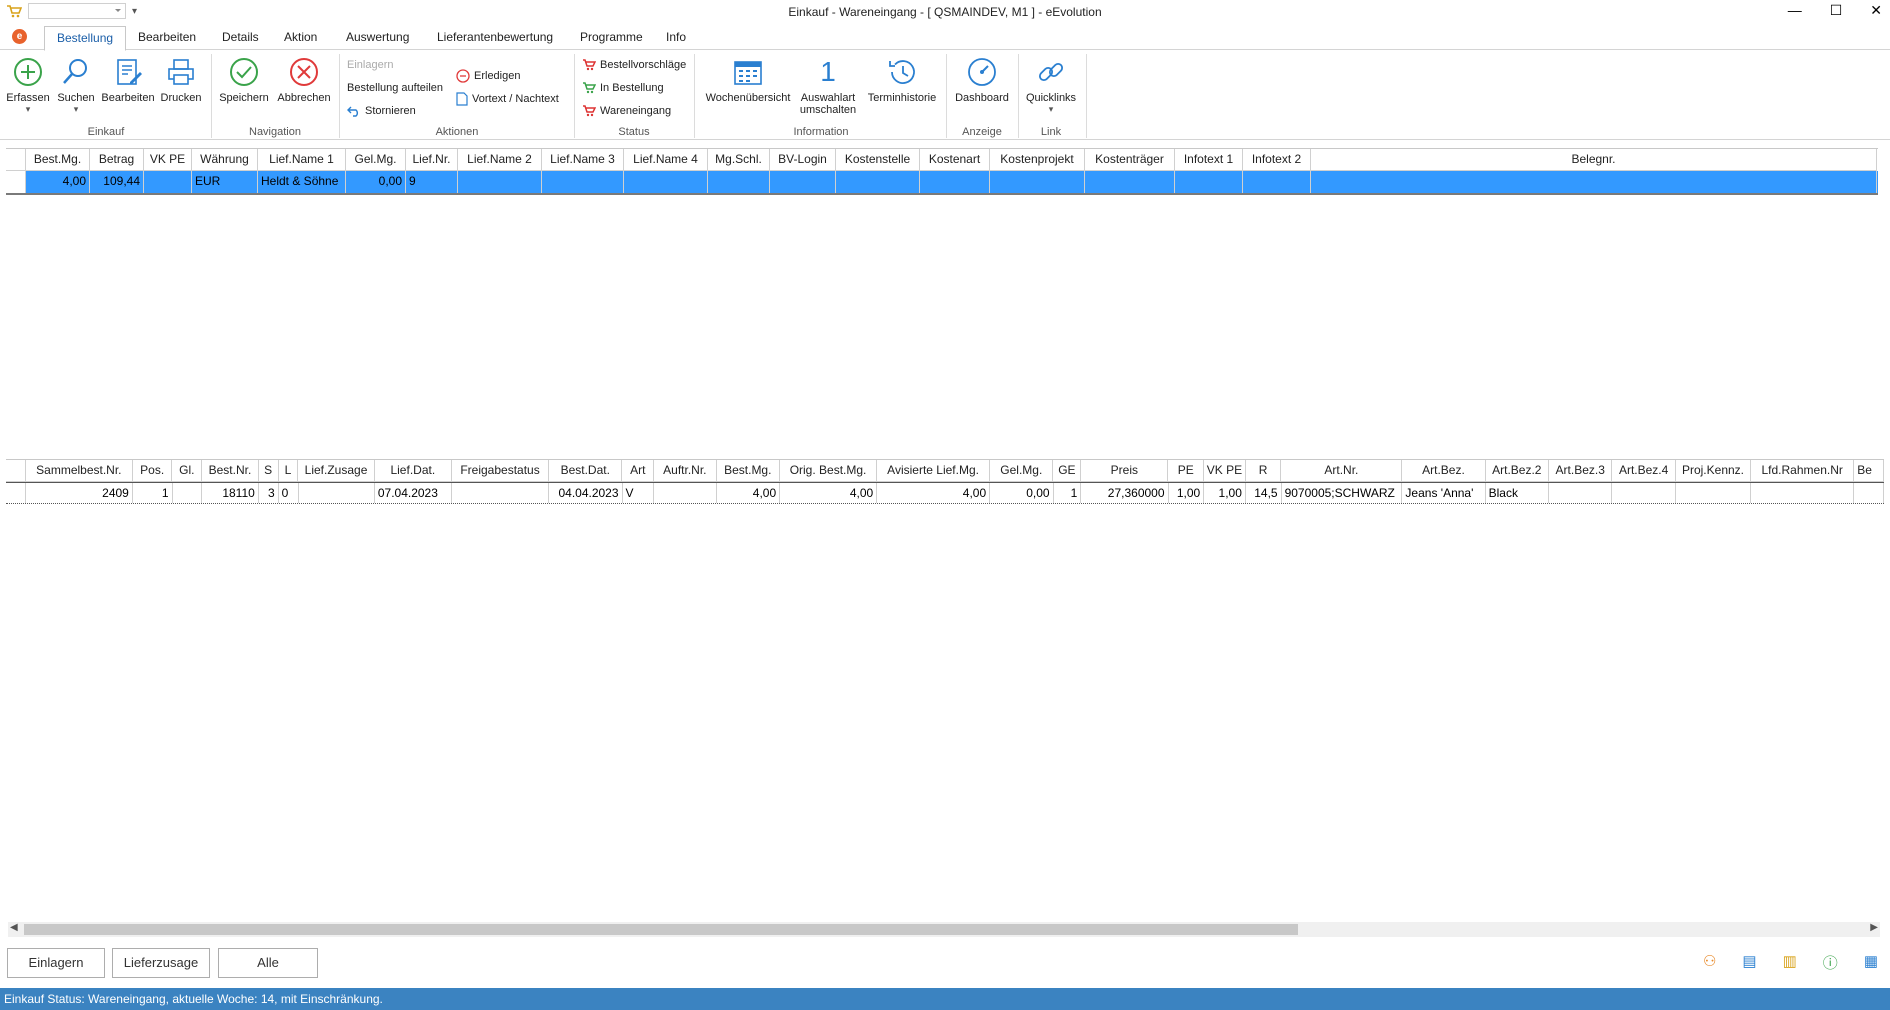 The width and height of the screenshot is (1890, 1010). Describe the element at coordinates (230, 471) in the screenshot. I see `column-header: Best.Nr.` at that location.